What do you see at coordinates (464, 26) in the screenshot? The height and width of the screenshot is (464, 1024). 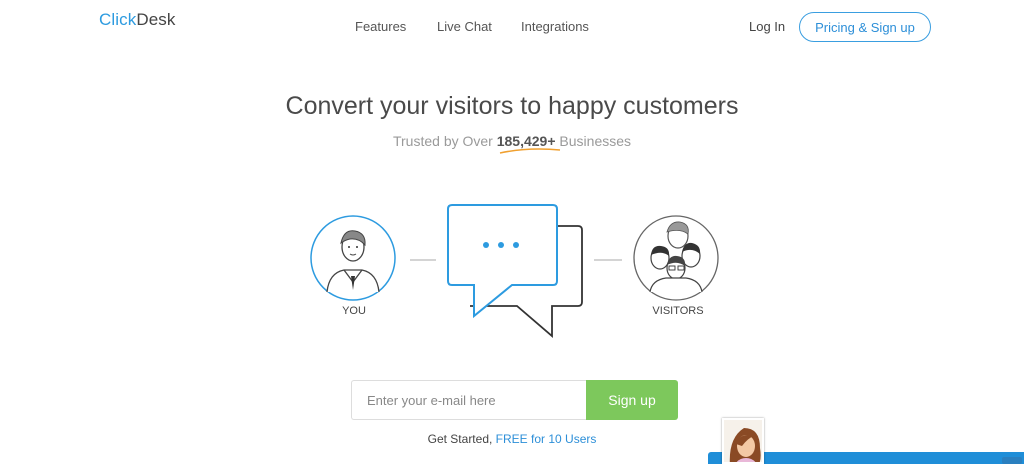 I see `nav-live-chat: Live Chat` at bounding box center [464, 26].